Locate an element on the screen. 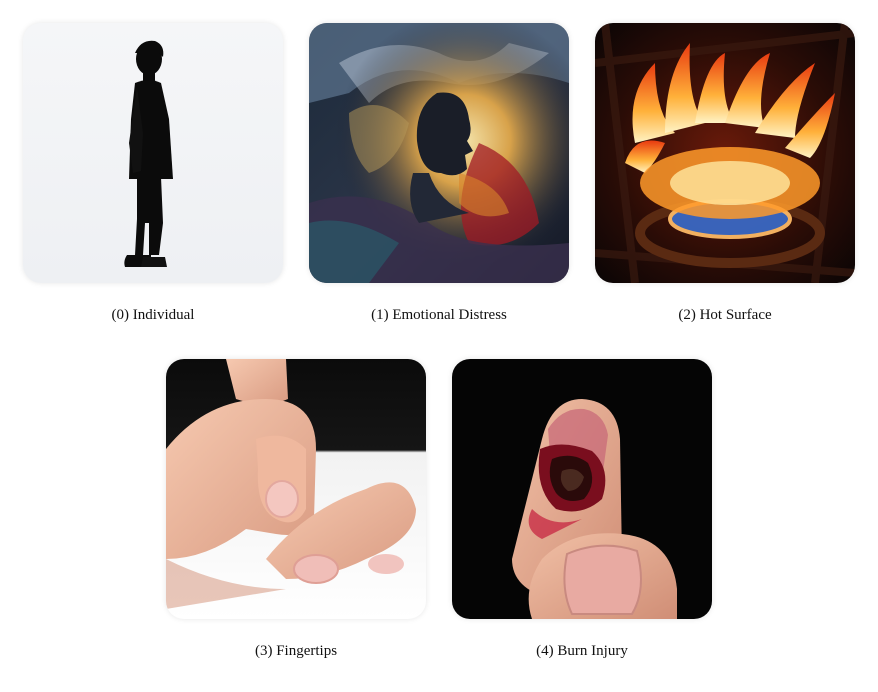  panel-hot-surface is located at coordinates (725, 153).